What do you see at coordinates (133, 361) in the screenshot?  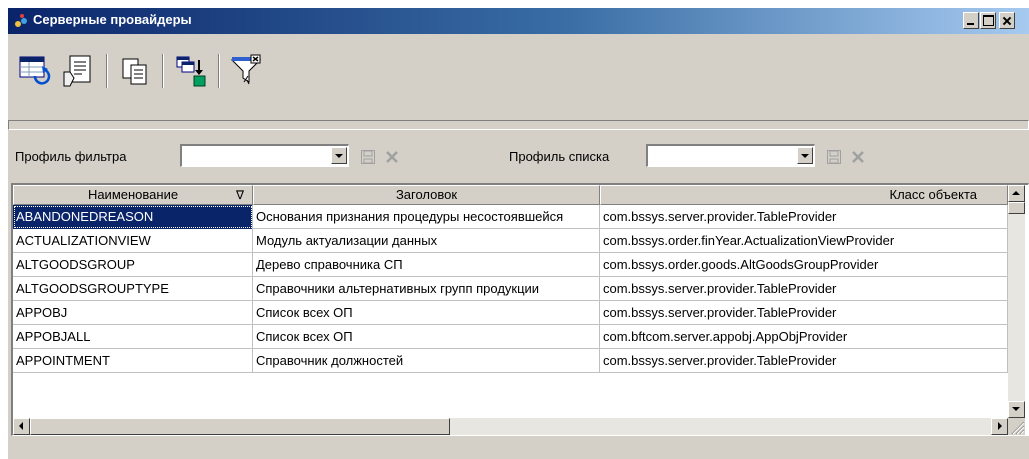 I see `cell-name: APPOINTMENT` at bounding box center [133, 361].